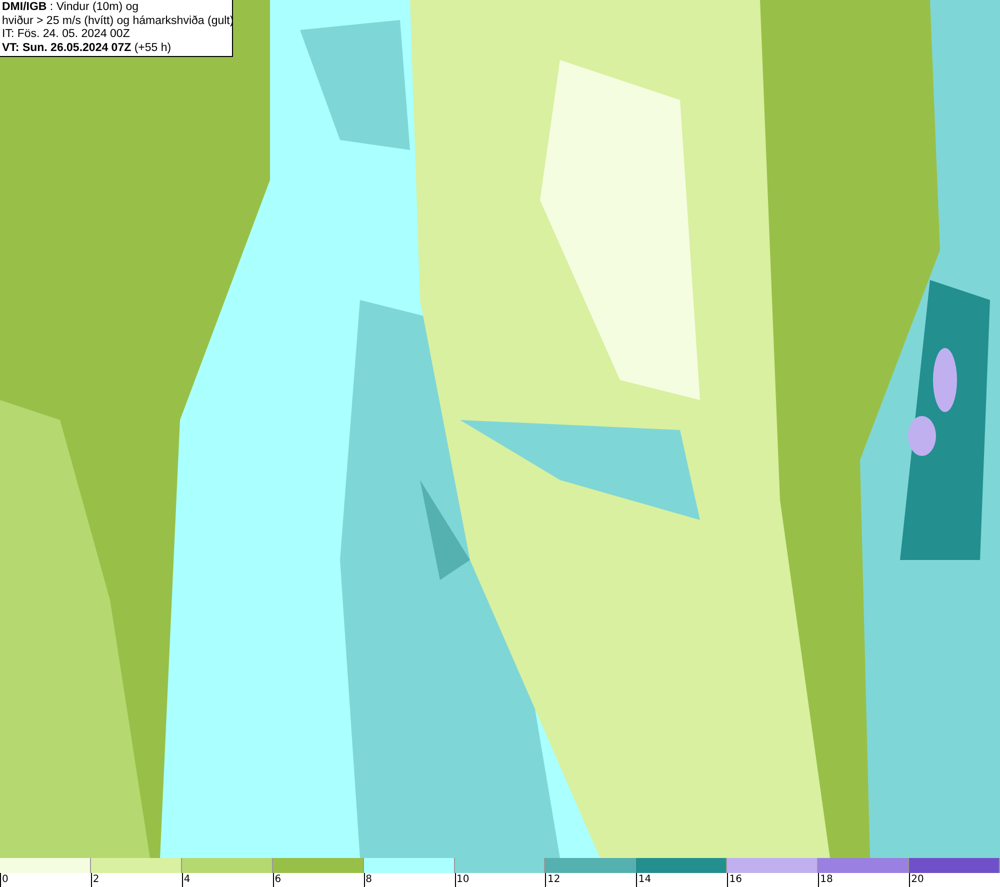 This screenshot has height=887, width=1000. I want to click on header-text: VT: Sun. 26.05.2024 07Z (+55 h), so click(87, 48).